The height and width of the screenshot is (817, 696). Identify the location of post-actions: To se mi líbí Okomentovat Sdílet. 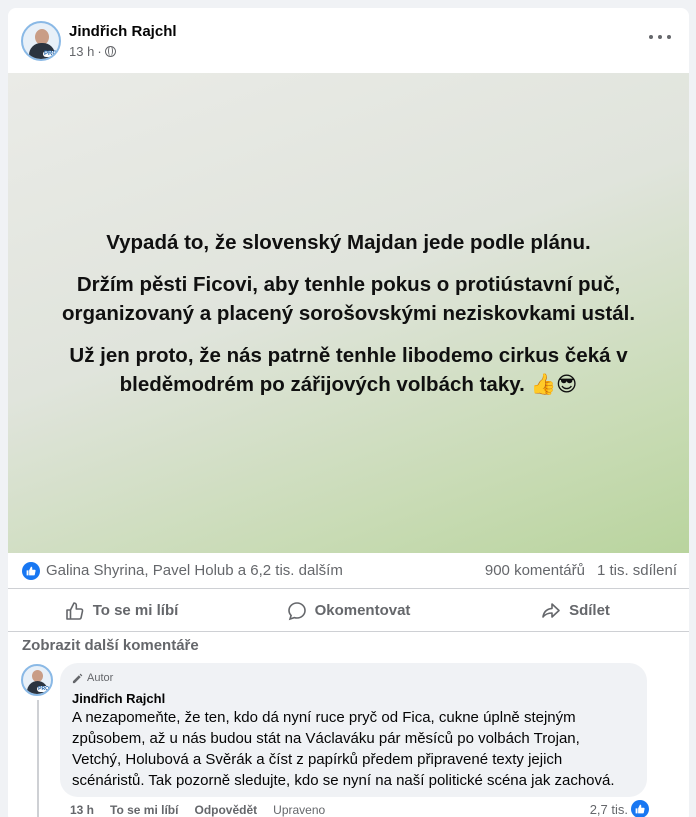
(348, 611).